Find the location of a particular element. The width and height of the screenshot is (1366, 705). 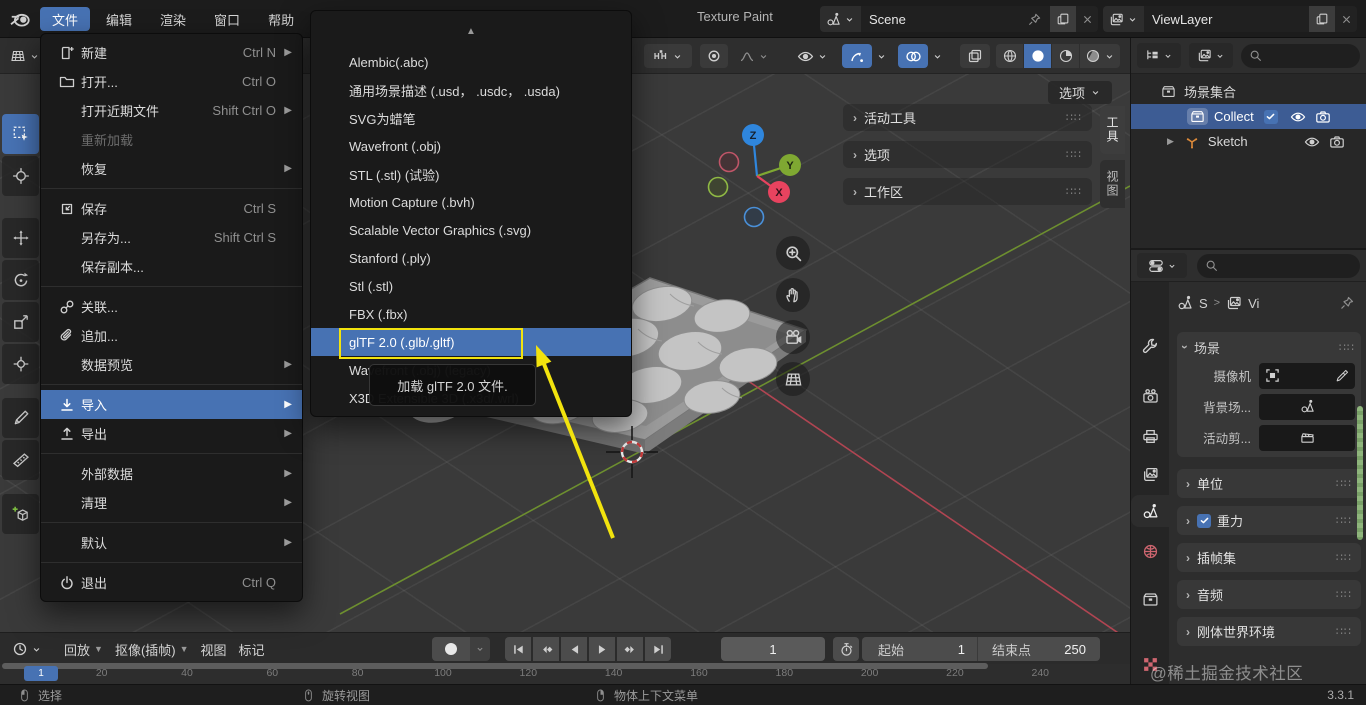

menu-item-revert: 重新加载 is located at coordinates (171, 139).